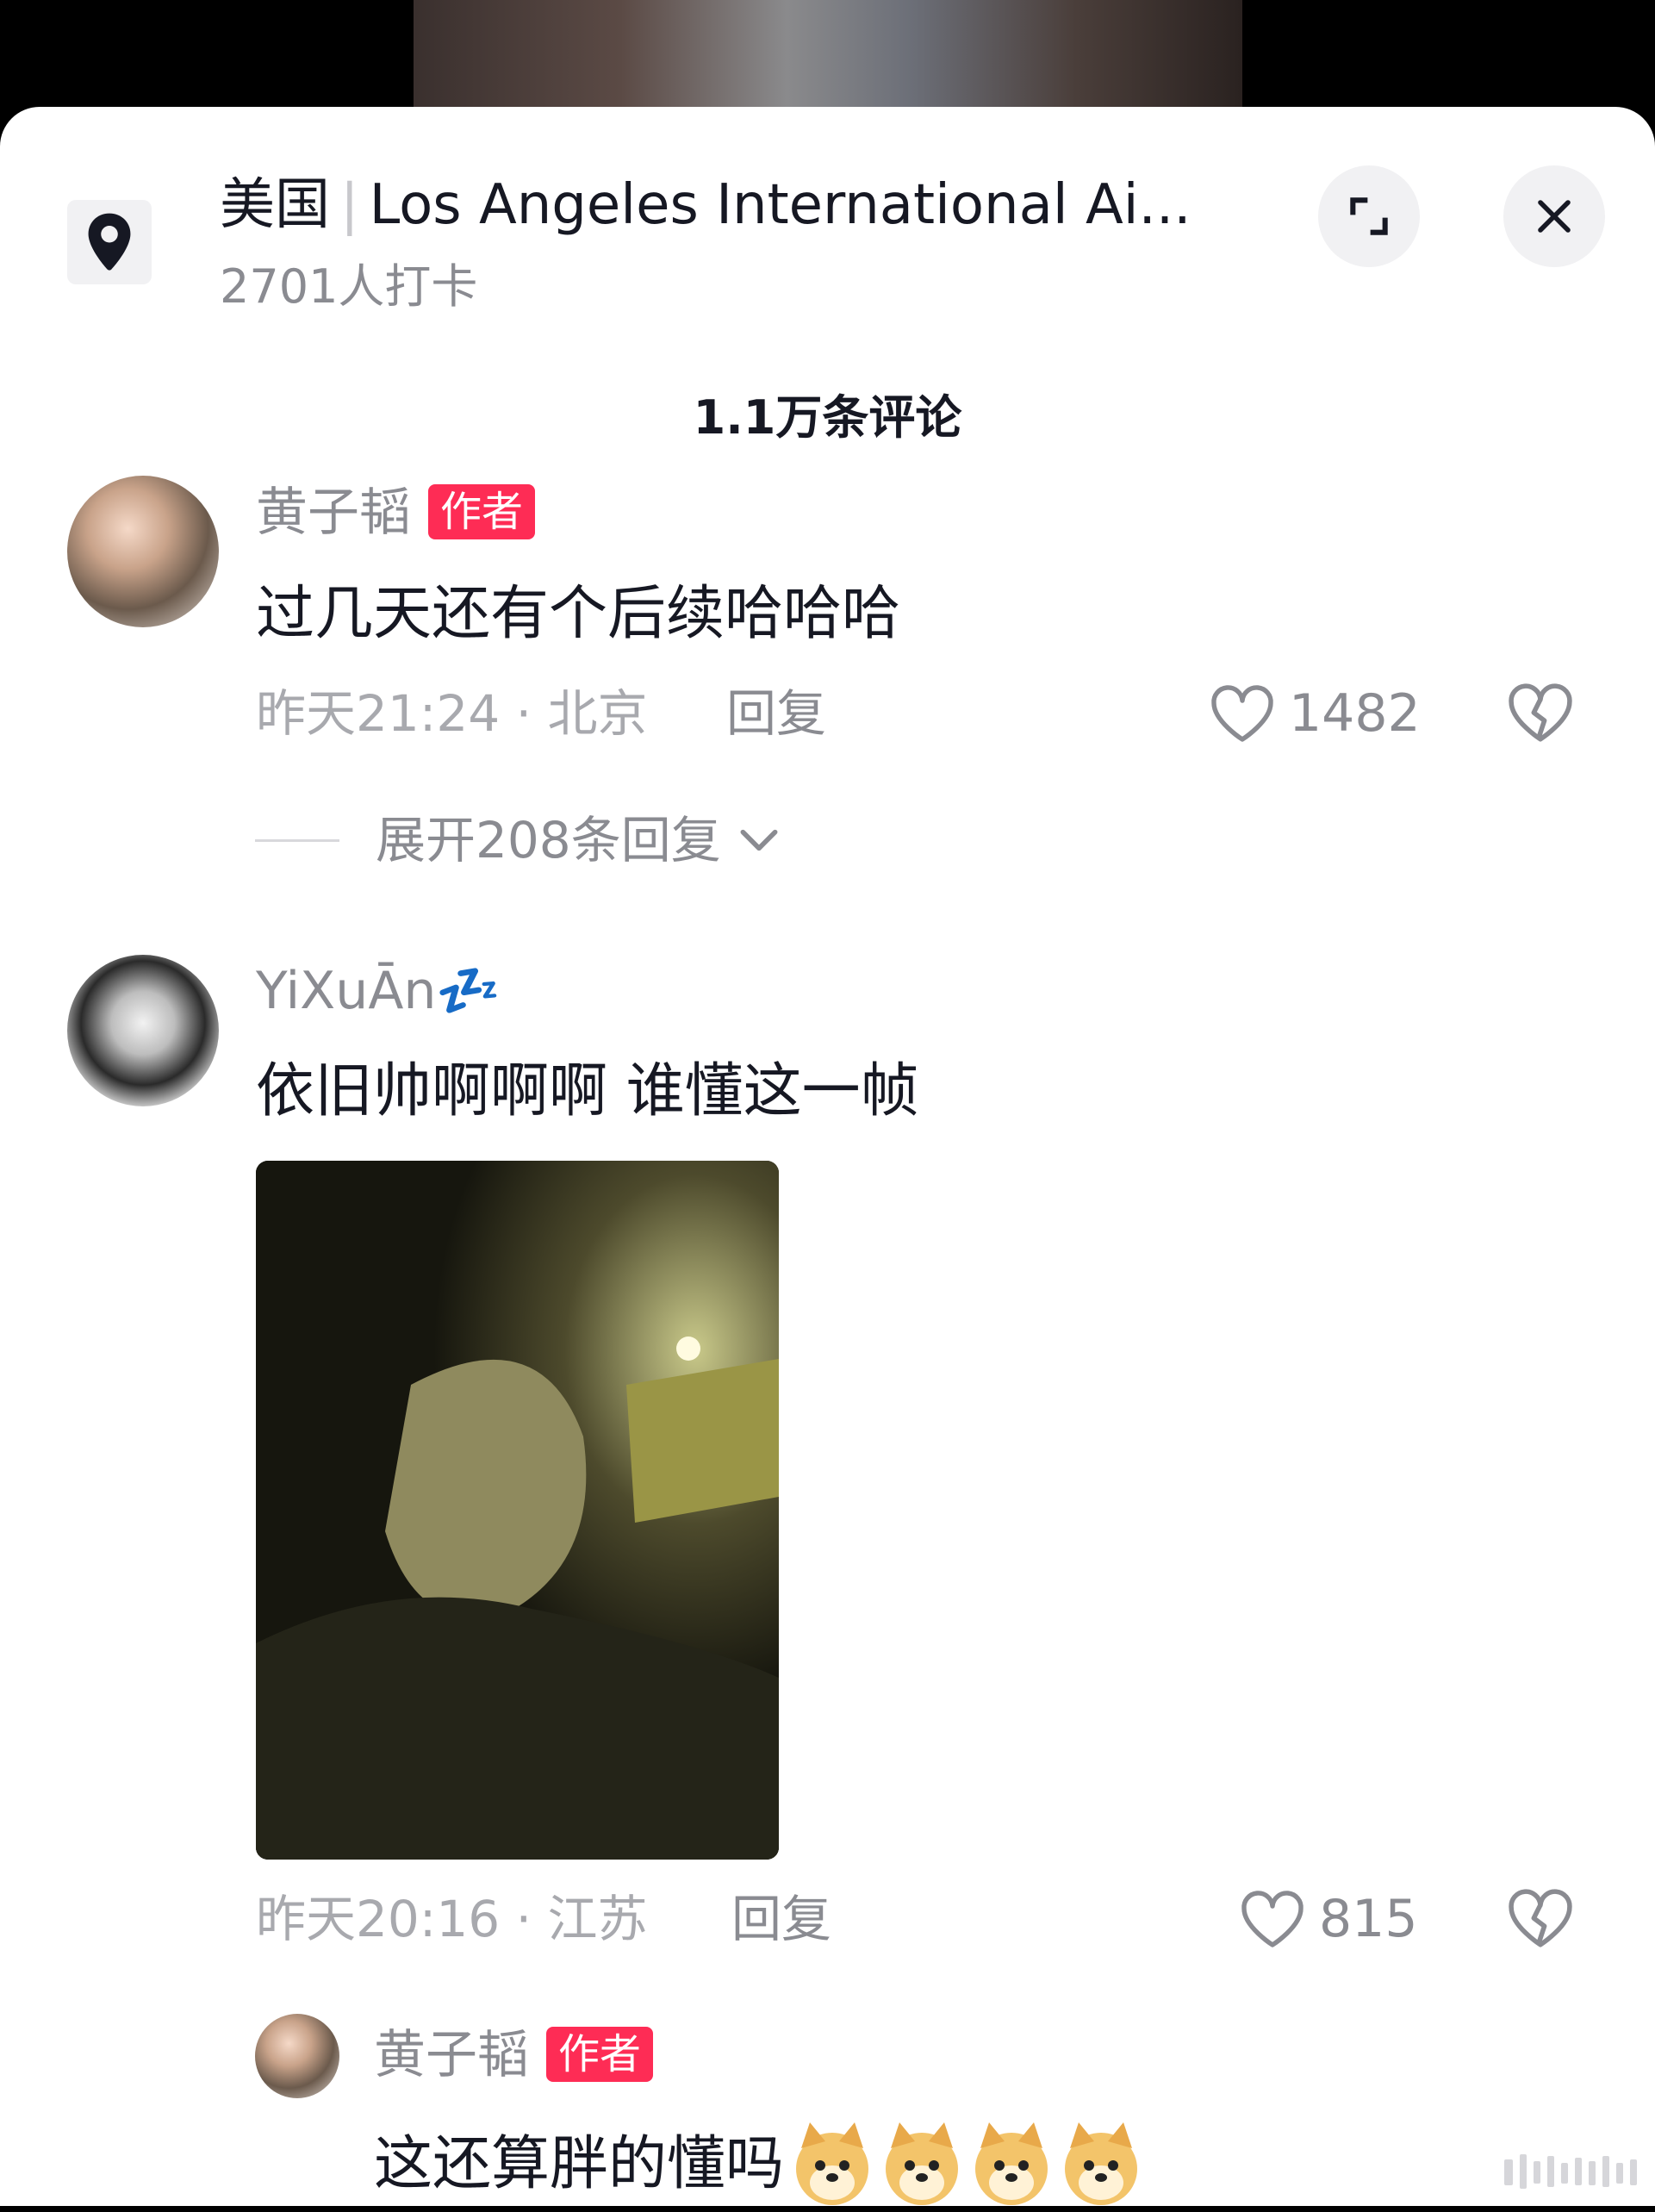 This screenshot has width=1655, height=2212. I want to click on watermark, so click(1572, 2172).